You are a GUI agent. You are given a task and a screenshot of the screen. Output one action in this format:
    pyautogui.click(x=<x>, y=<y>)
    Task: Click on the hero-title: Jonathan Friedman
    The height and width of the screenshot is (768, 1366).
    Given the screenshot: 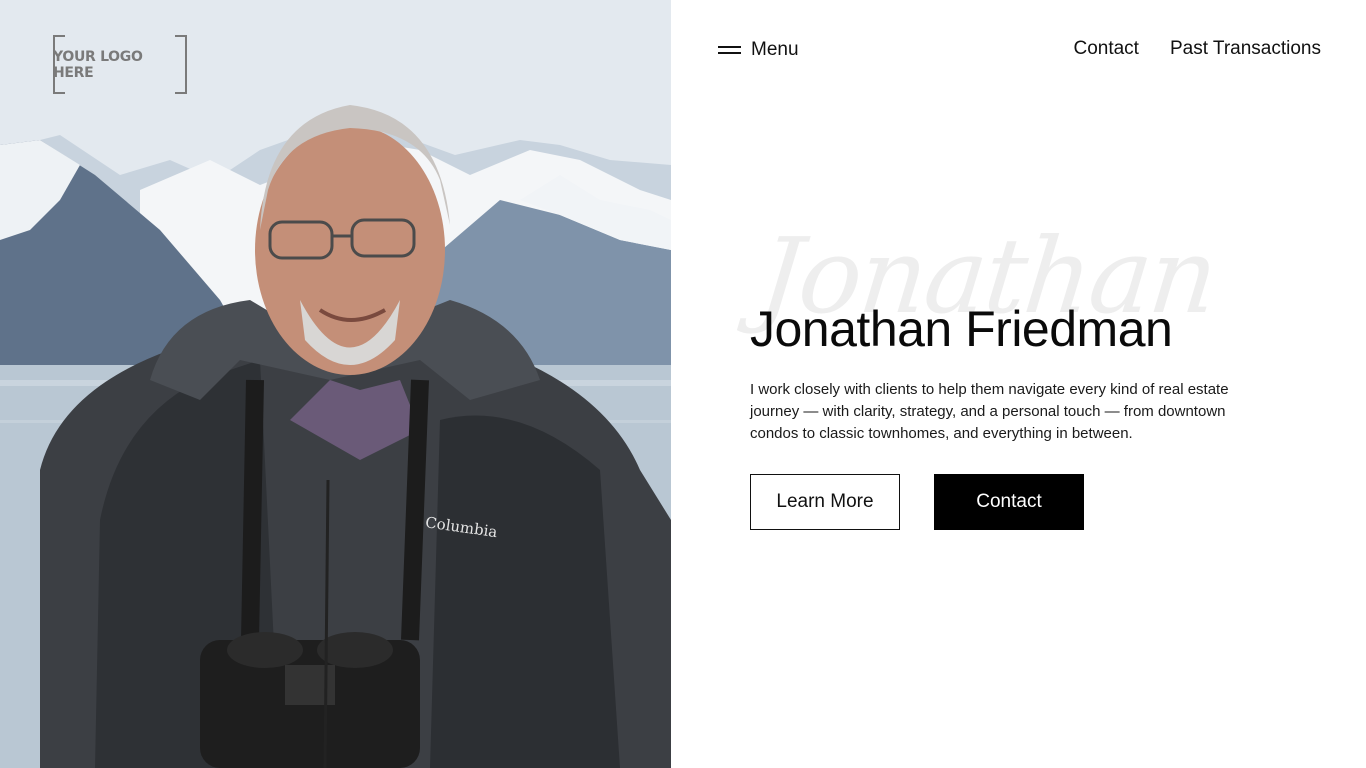 What is the action you would take?
    pyautogui.click(x=961, y=329)
    